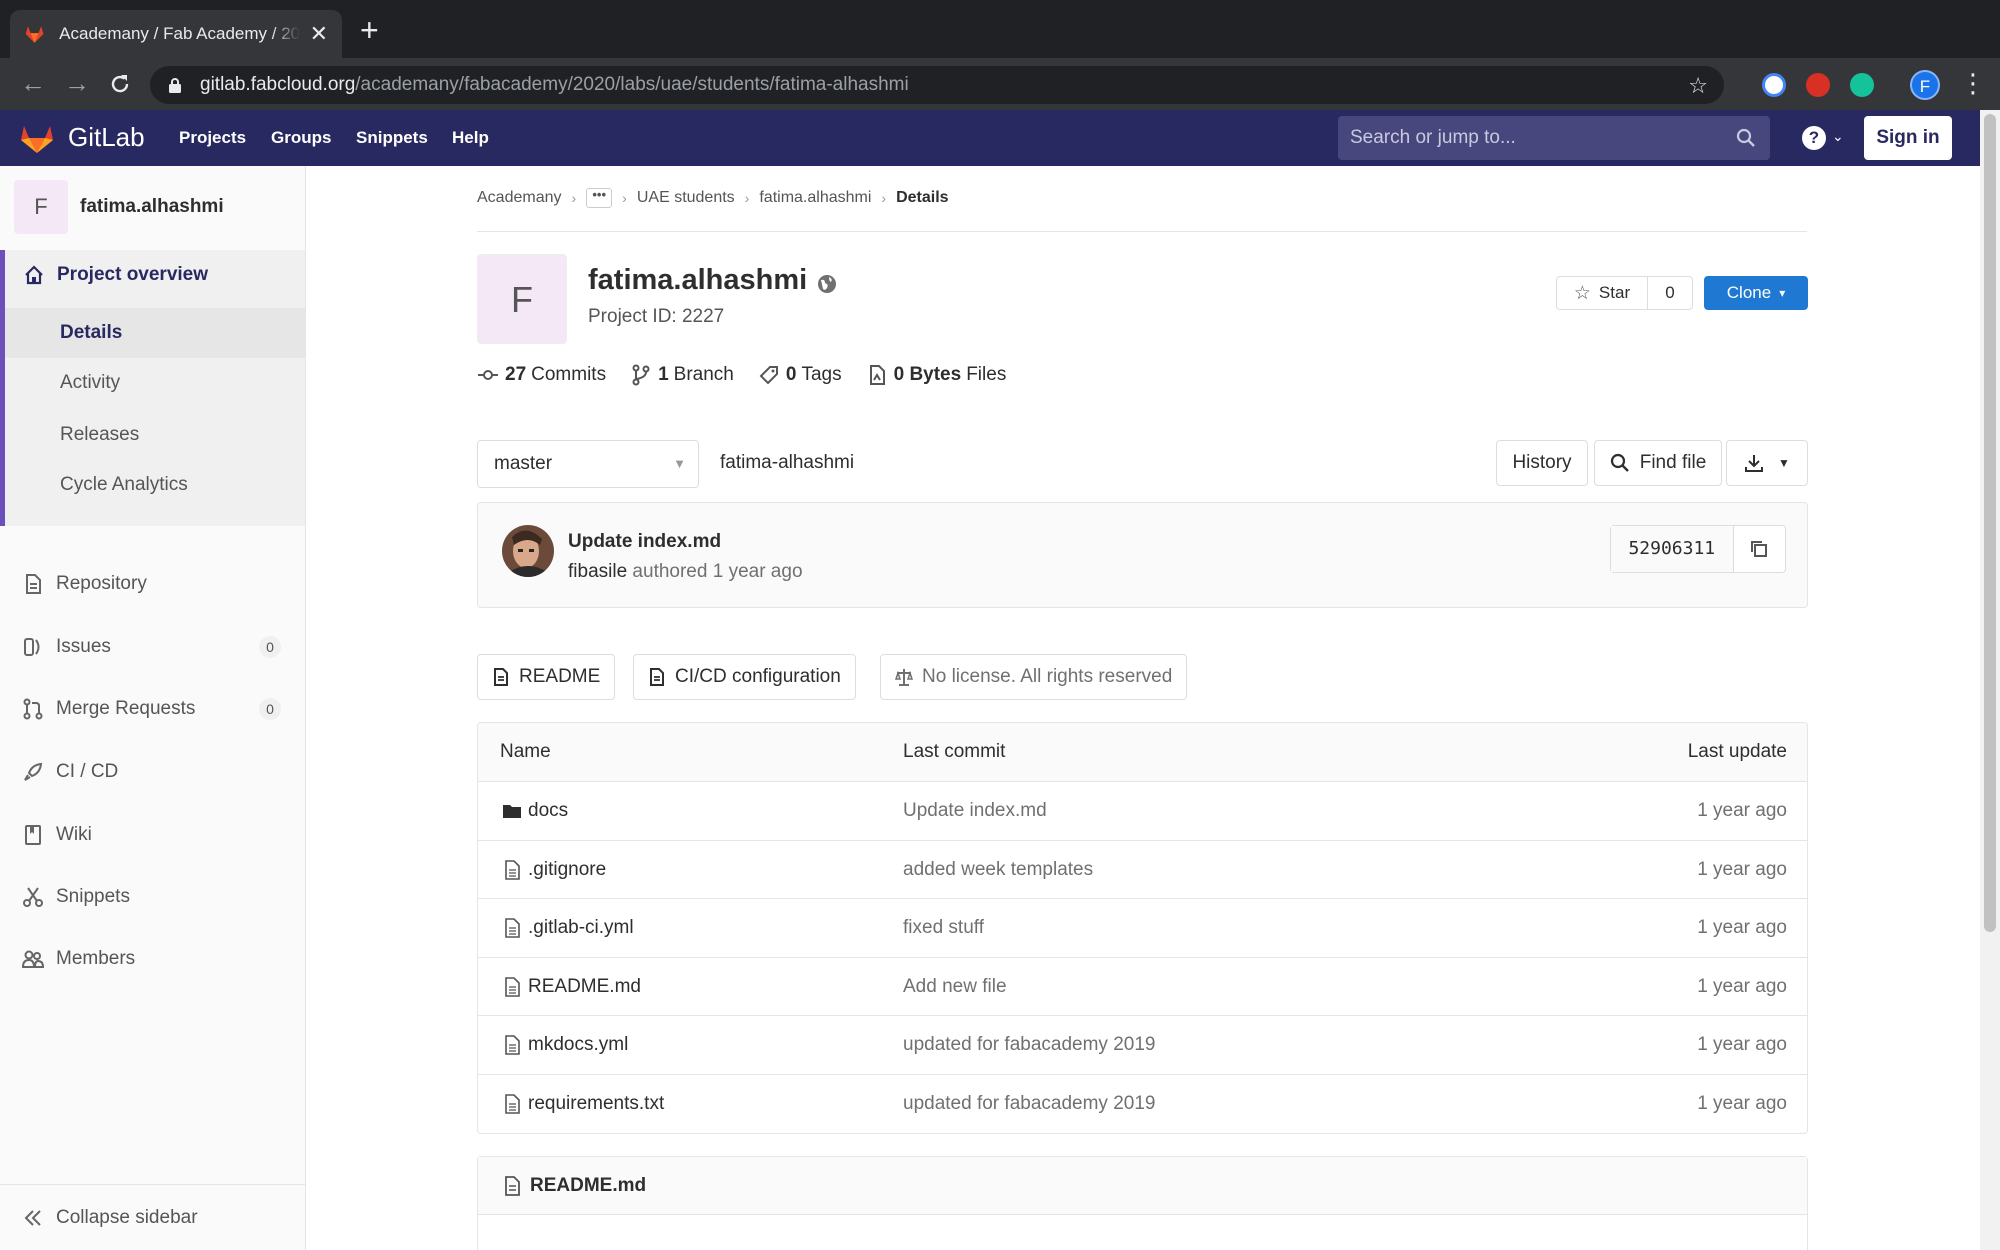 This screenshot has width=2000, height=1250. I want to click on clone-button: Clone ▾, so click(1756, 293).